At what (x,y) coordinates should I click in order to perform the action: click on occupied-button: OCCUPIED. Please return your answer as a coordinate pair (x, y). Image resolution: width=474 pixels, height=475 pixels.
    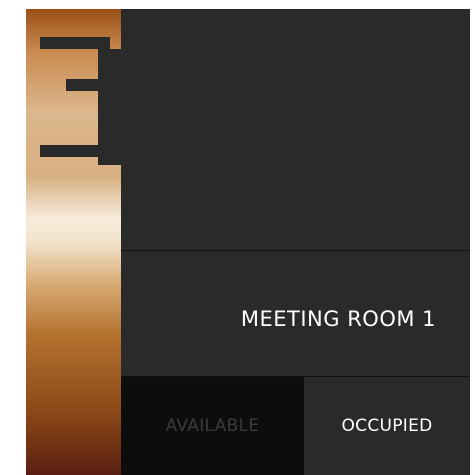
    Looking at the image, I should click on (387, 426).